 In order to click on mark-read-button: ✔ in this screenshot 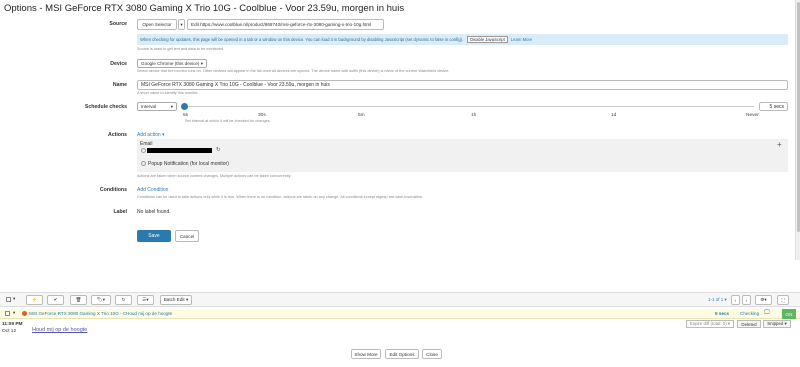, I will do `click(55, 300)`.